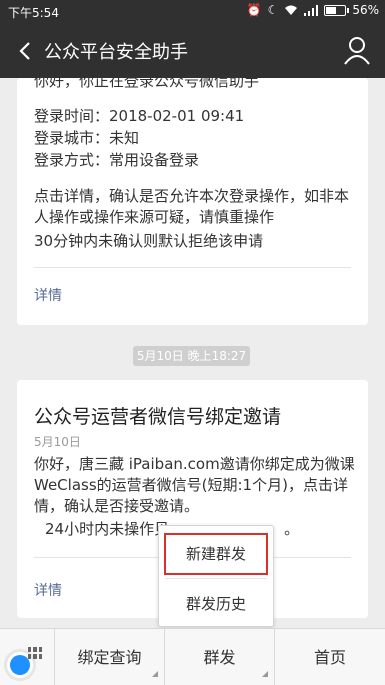 This screenshot has width=385, height=685. I want to click on menu-label: 绑定查询, so click(109, 657).